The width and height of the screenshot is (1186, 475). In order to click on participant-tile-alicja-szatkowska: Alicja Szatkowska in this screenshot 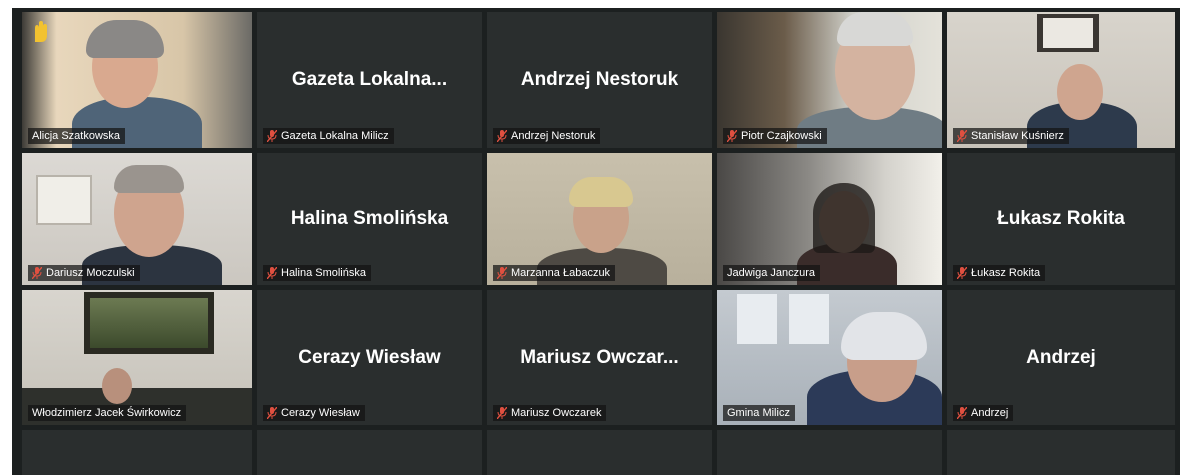, I will do `click(137, 80)`.